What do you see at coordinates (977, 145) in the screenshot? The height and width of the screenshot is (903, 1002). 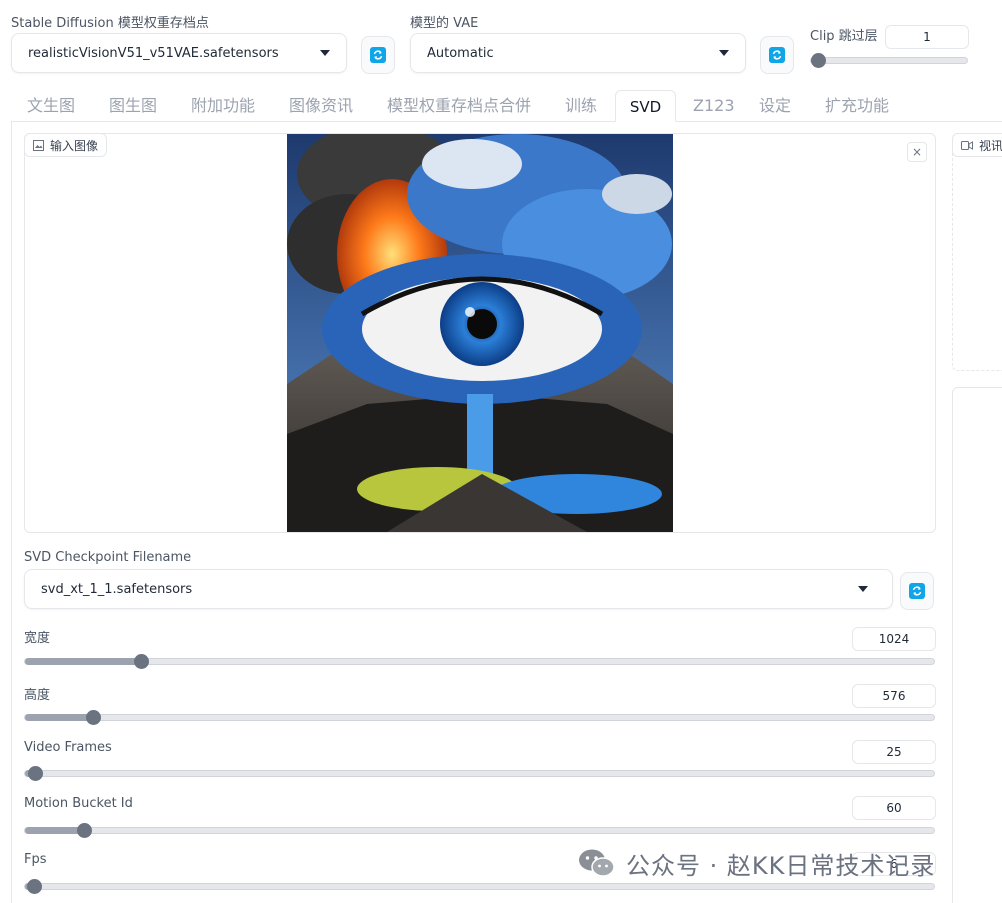 I see `video-badge: 视讯` at bounding box center [977, 145].